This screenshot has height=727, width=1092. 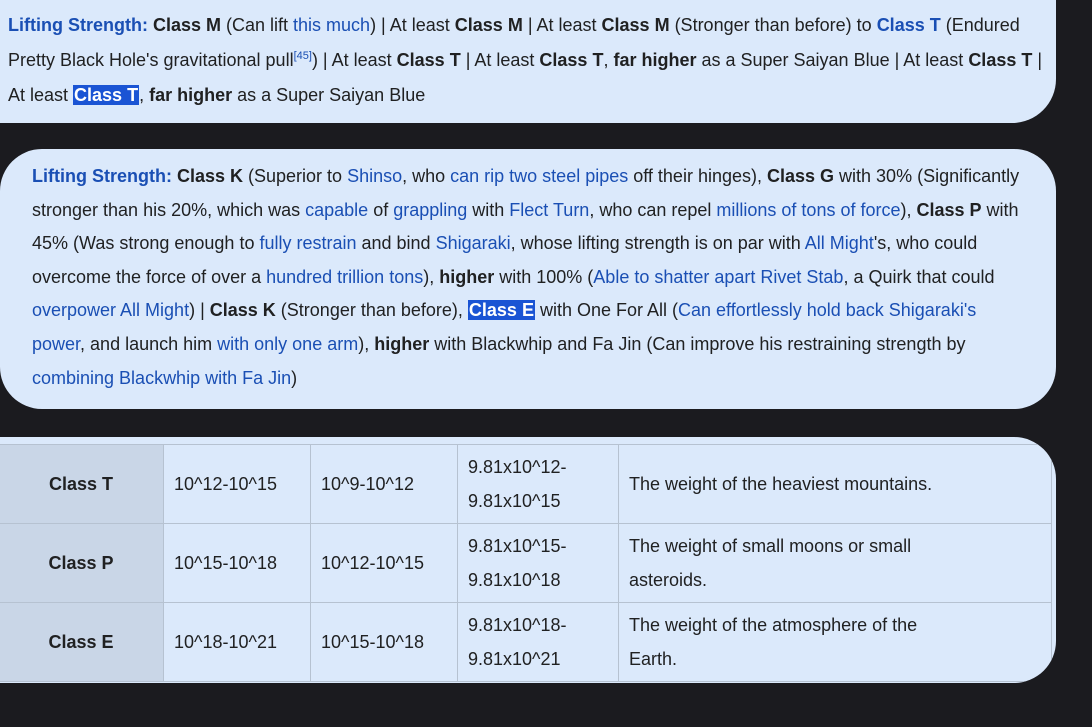 I want to click on link-all-might: All Might, so click(x=839, y=243).